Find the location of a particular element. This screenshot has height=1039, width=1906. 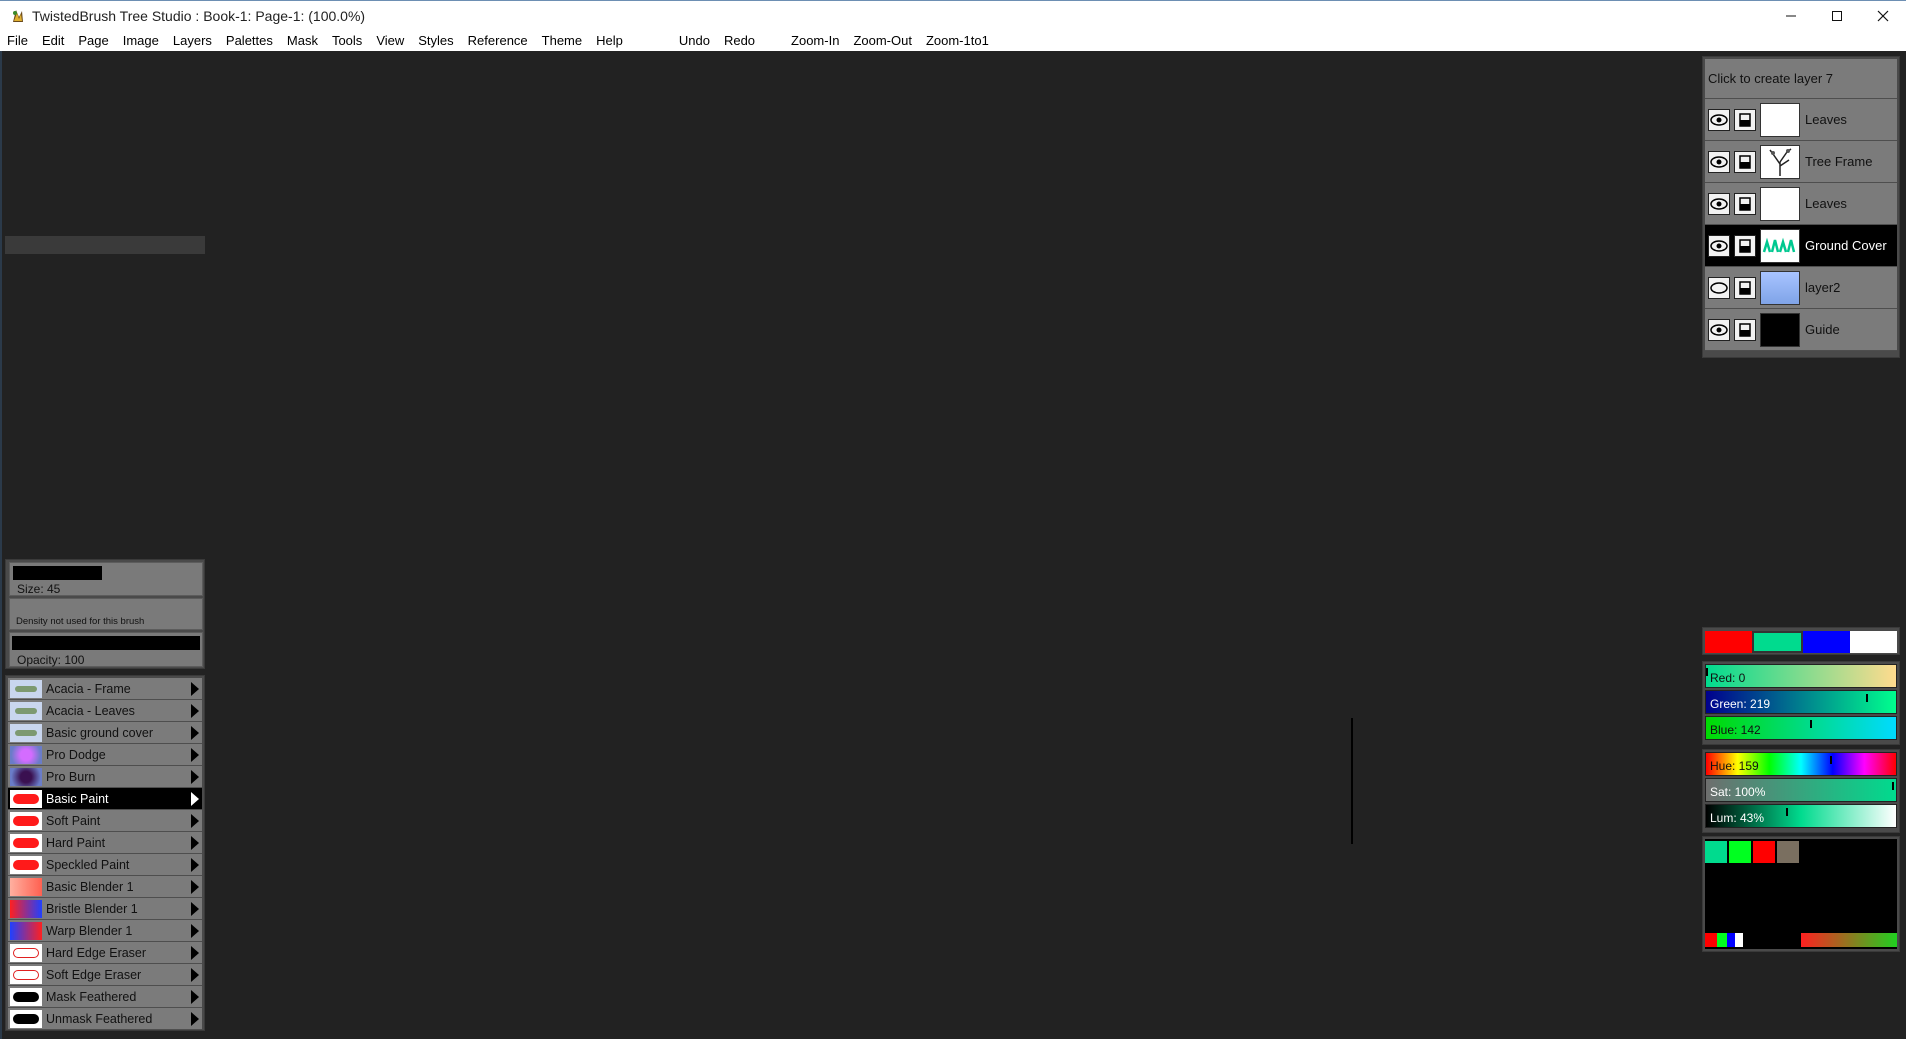

brush-item: Unmask Feathered is located at coordinates (105, 1019).